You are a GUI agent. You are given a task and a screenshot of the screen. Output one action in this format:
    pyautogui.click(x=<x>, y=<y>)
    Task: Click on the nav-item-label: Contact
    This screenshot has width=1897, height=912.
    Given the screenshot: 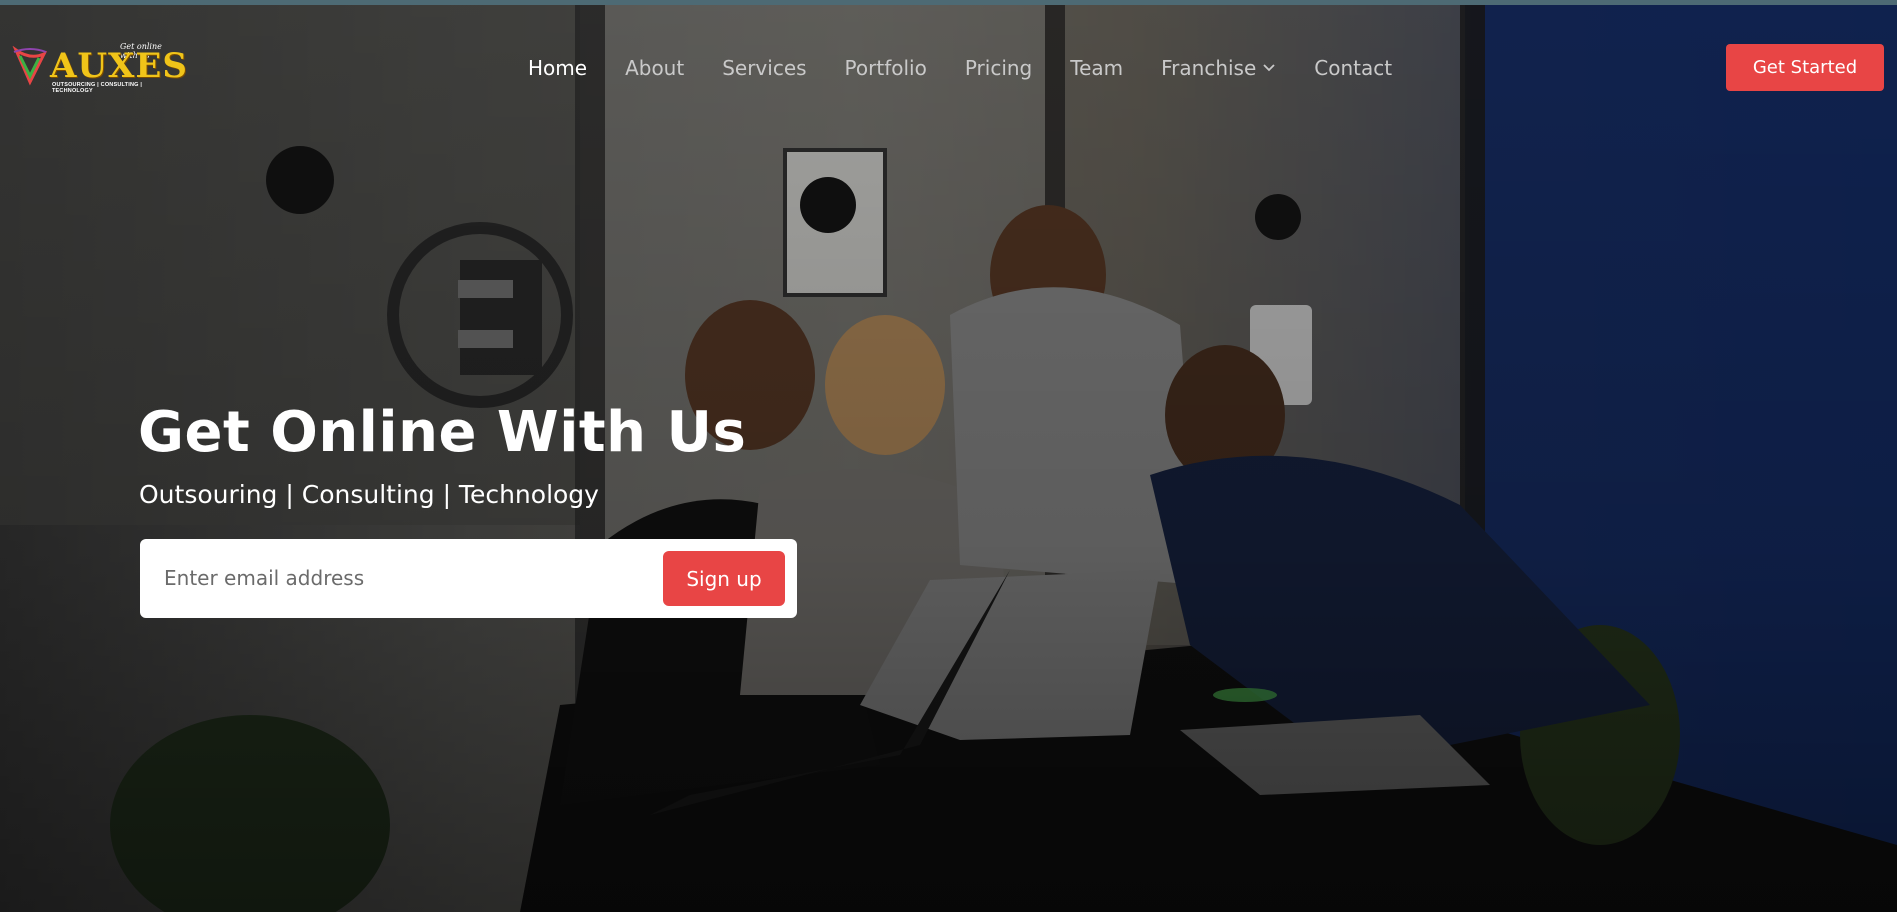 What is the action you would take?
    pyautogui.click(x=1353, y=68)
    